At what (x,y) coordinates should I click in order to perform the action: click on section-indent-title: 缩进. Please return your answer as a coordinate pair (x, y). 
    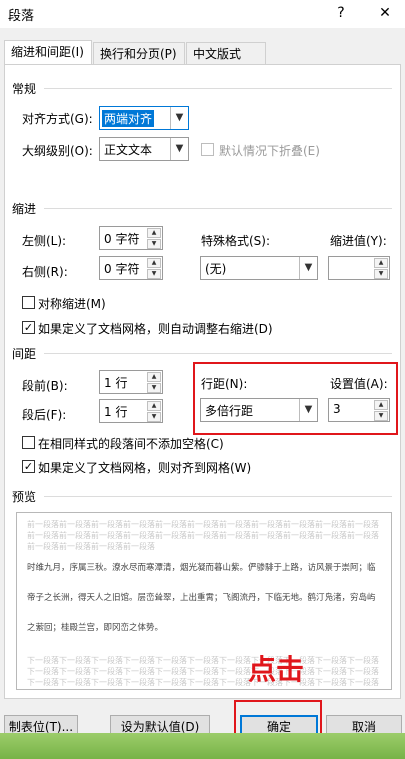
    Looking at the image, I should click on (24, 209).